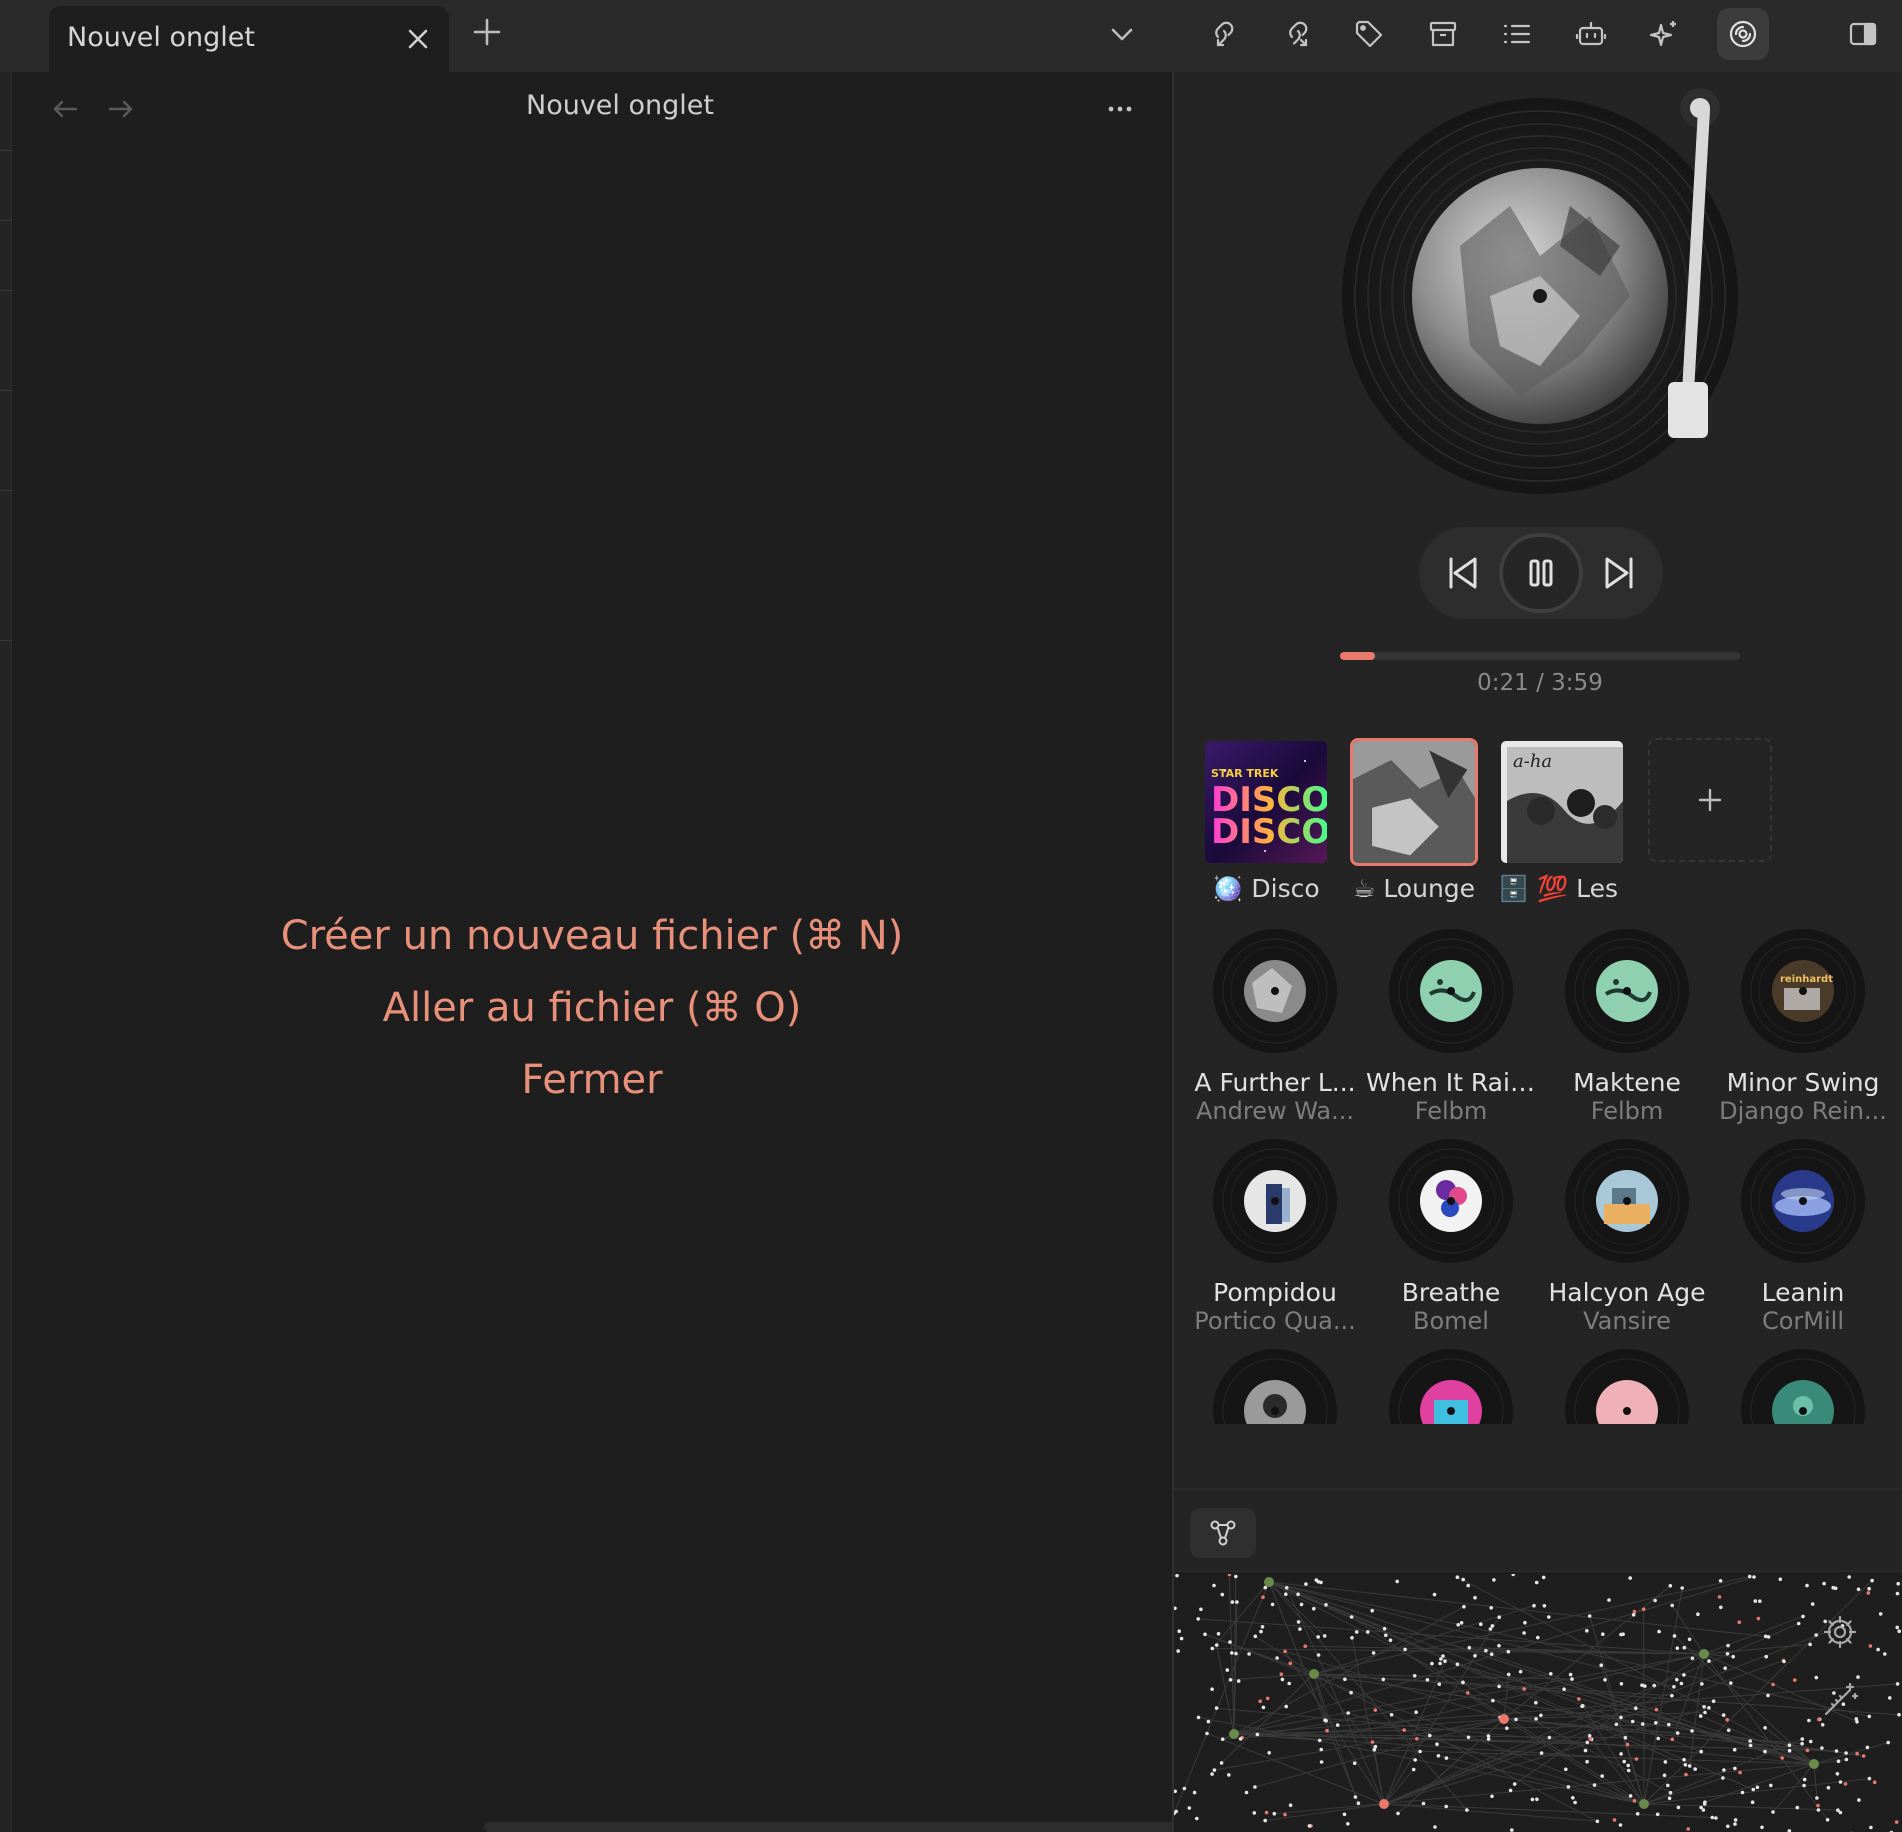  What do you see at coordinates (1221, 34) in the screenshot?
I see `backlinks-icon` at bounding box center [1221, 34].